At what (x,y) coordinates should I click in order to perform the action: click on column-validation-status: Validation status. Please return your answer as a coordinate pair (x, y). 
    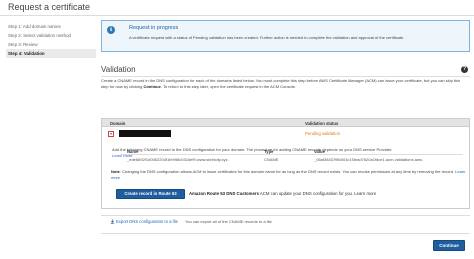
    Looking at the image, I should click on (322, 123).